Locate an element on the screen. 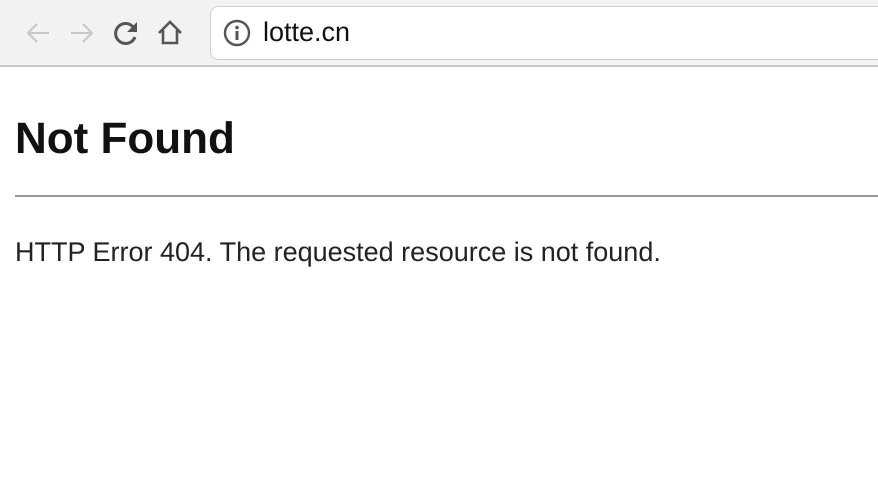  home-icon is located at coordinates (170, 32).